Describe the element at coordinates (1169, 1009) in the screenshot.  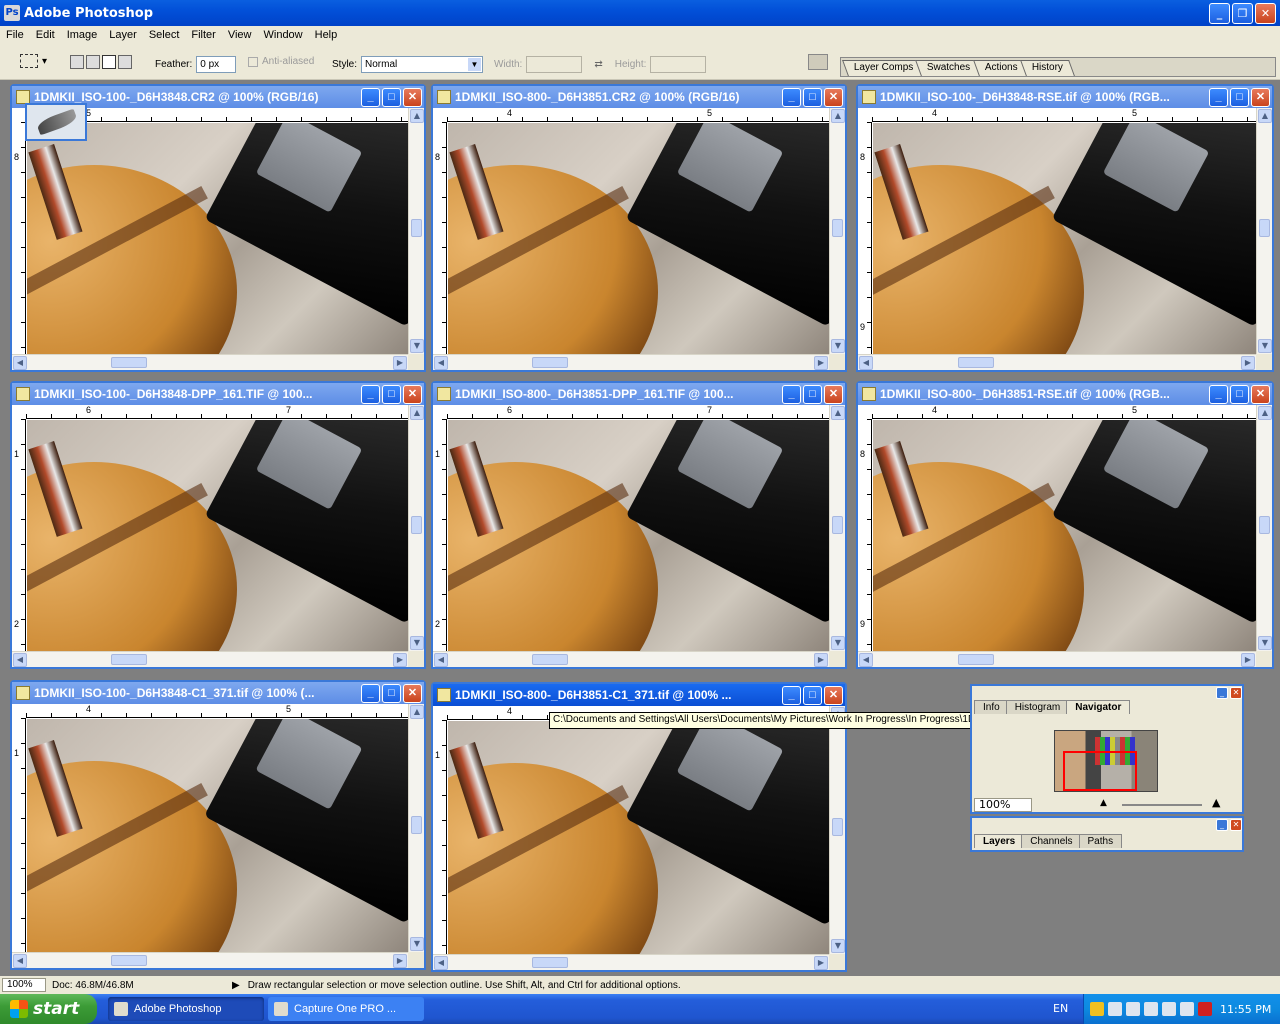
I see `safely-remove-icon` at that location.